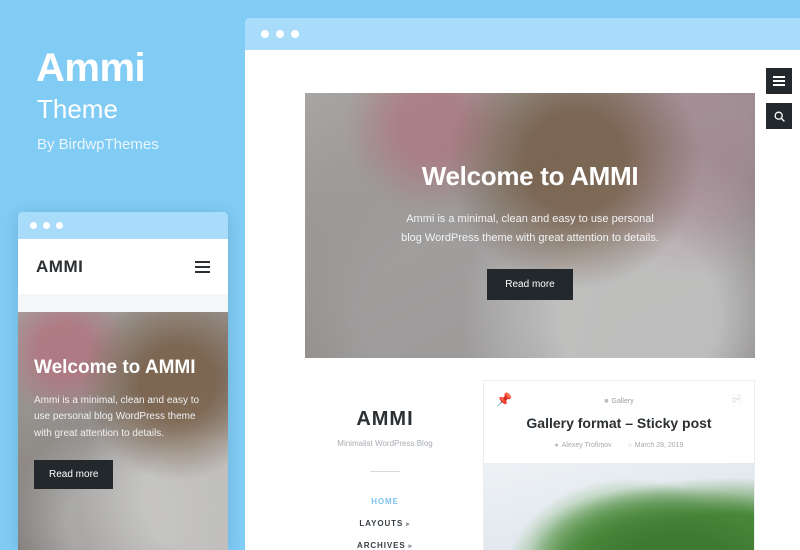 This screenshot has height=550, width=800. Describe the element at coordinates (381, 545) in the screenshot. I see `sidebar-item-label: ARCHIVES` at that location.